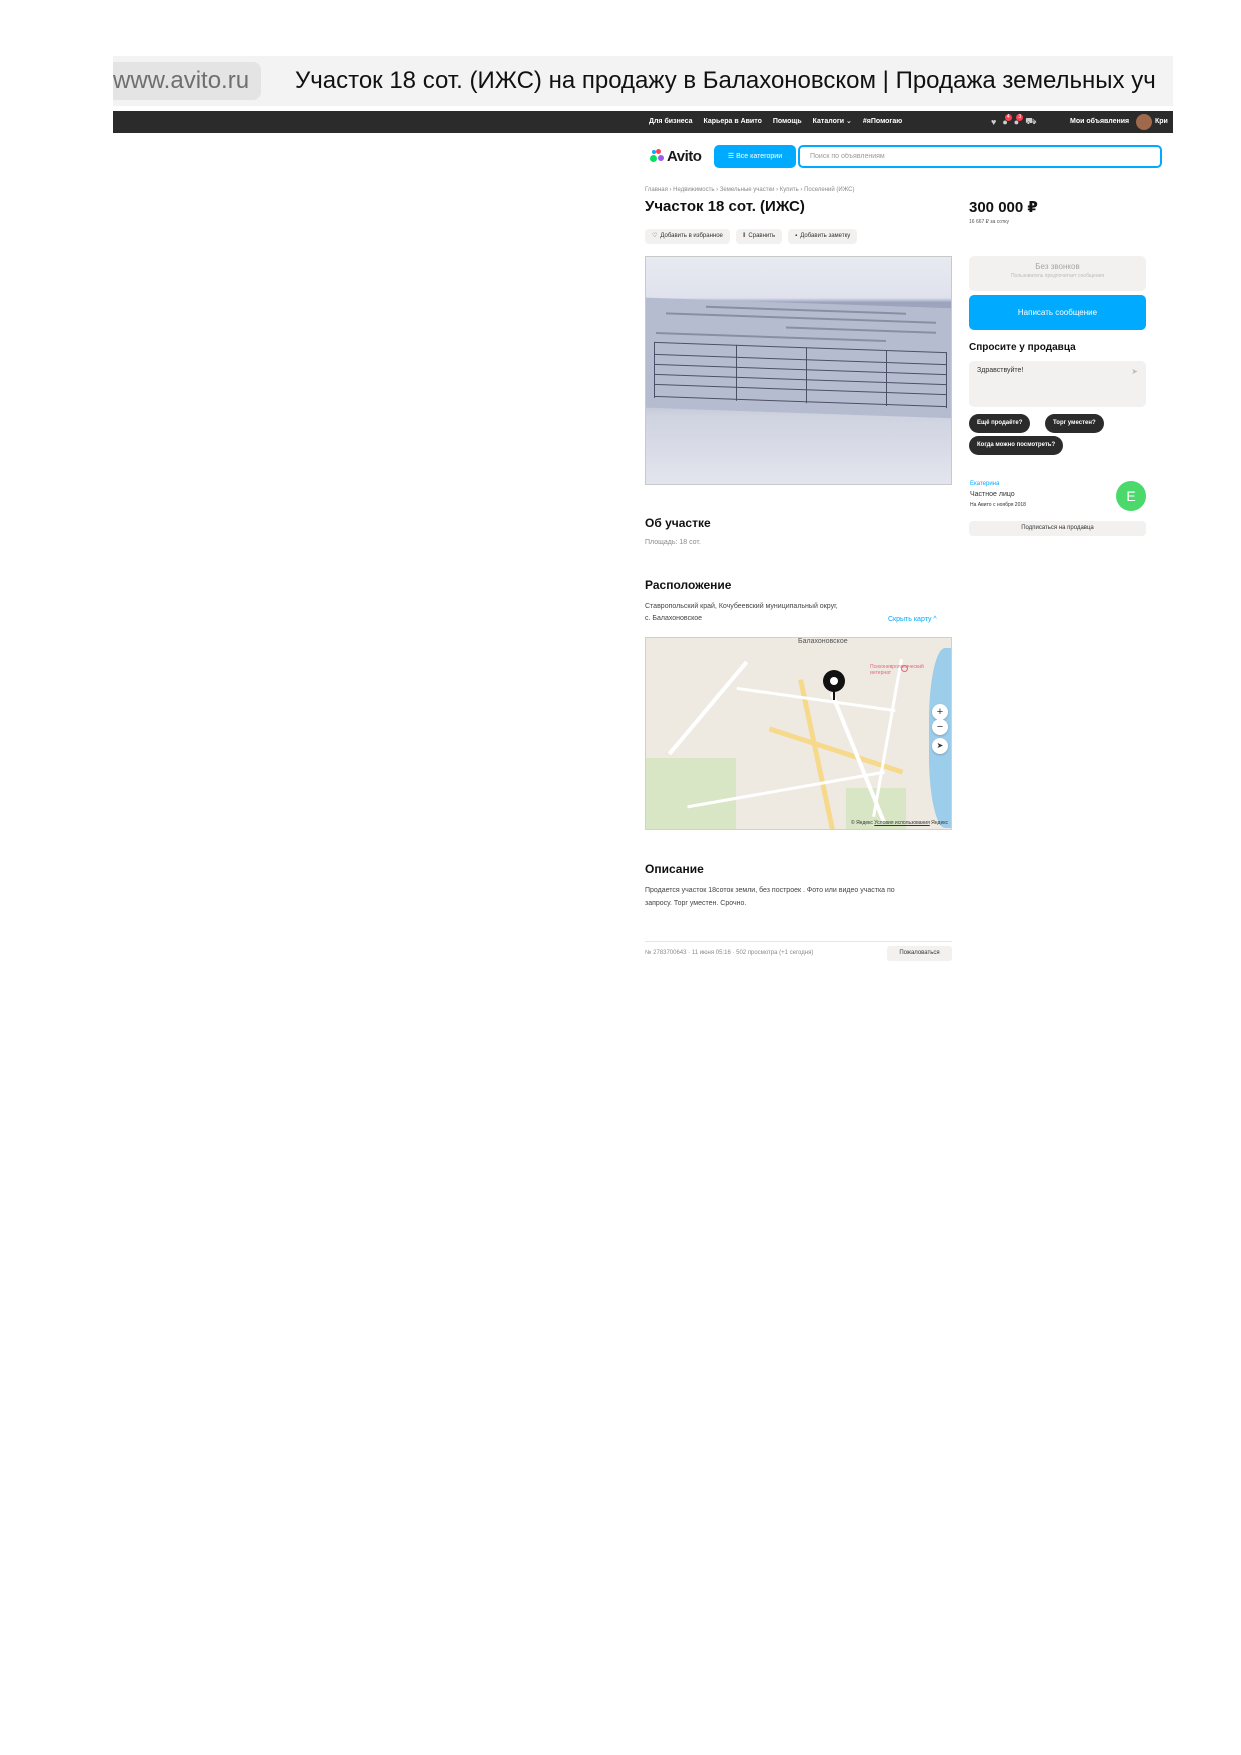 The image size is (1241, 1755). Describe the element at coordinates (732, 122) in the screenshot. I see `nav-link-career: Карьера в Авито` at that location.